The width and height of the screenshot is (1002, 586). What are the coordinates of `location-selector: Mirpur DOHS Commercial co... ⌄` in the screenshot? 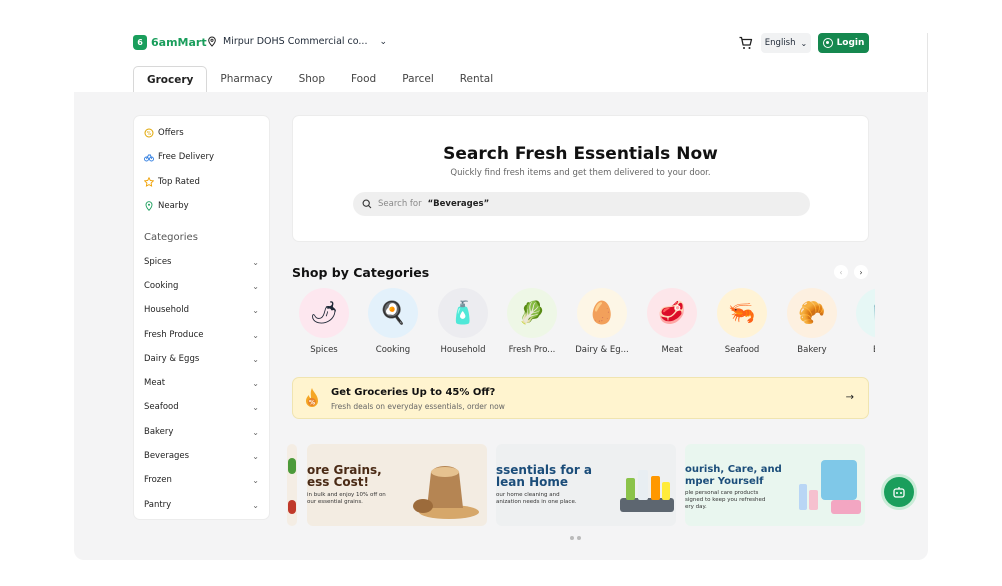 It's located at (297, 41).